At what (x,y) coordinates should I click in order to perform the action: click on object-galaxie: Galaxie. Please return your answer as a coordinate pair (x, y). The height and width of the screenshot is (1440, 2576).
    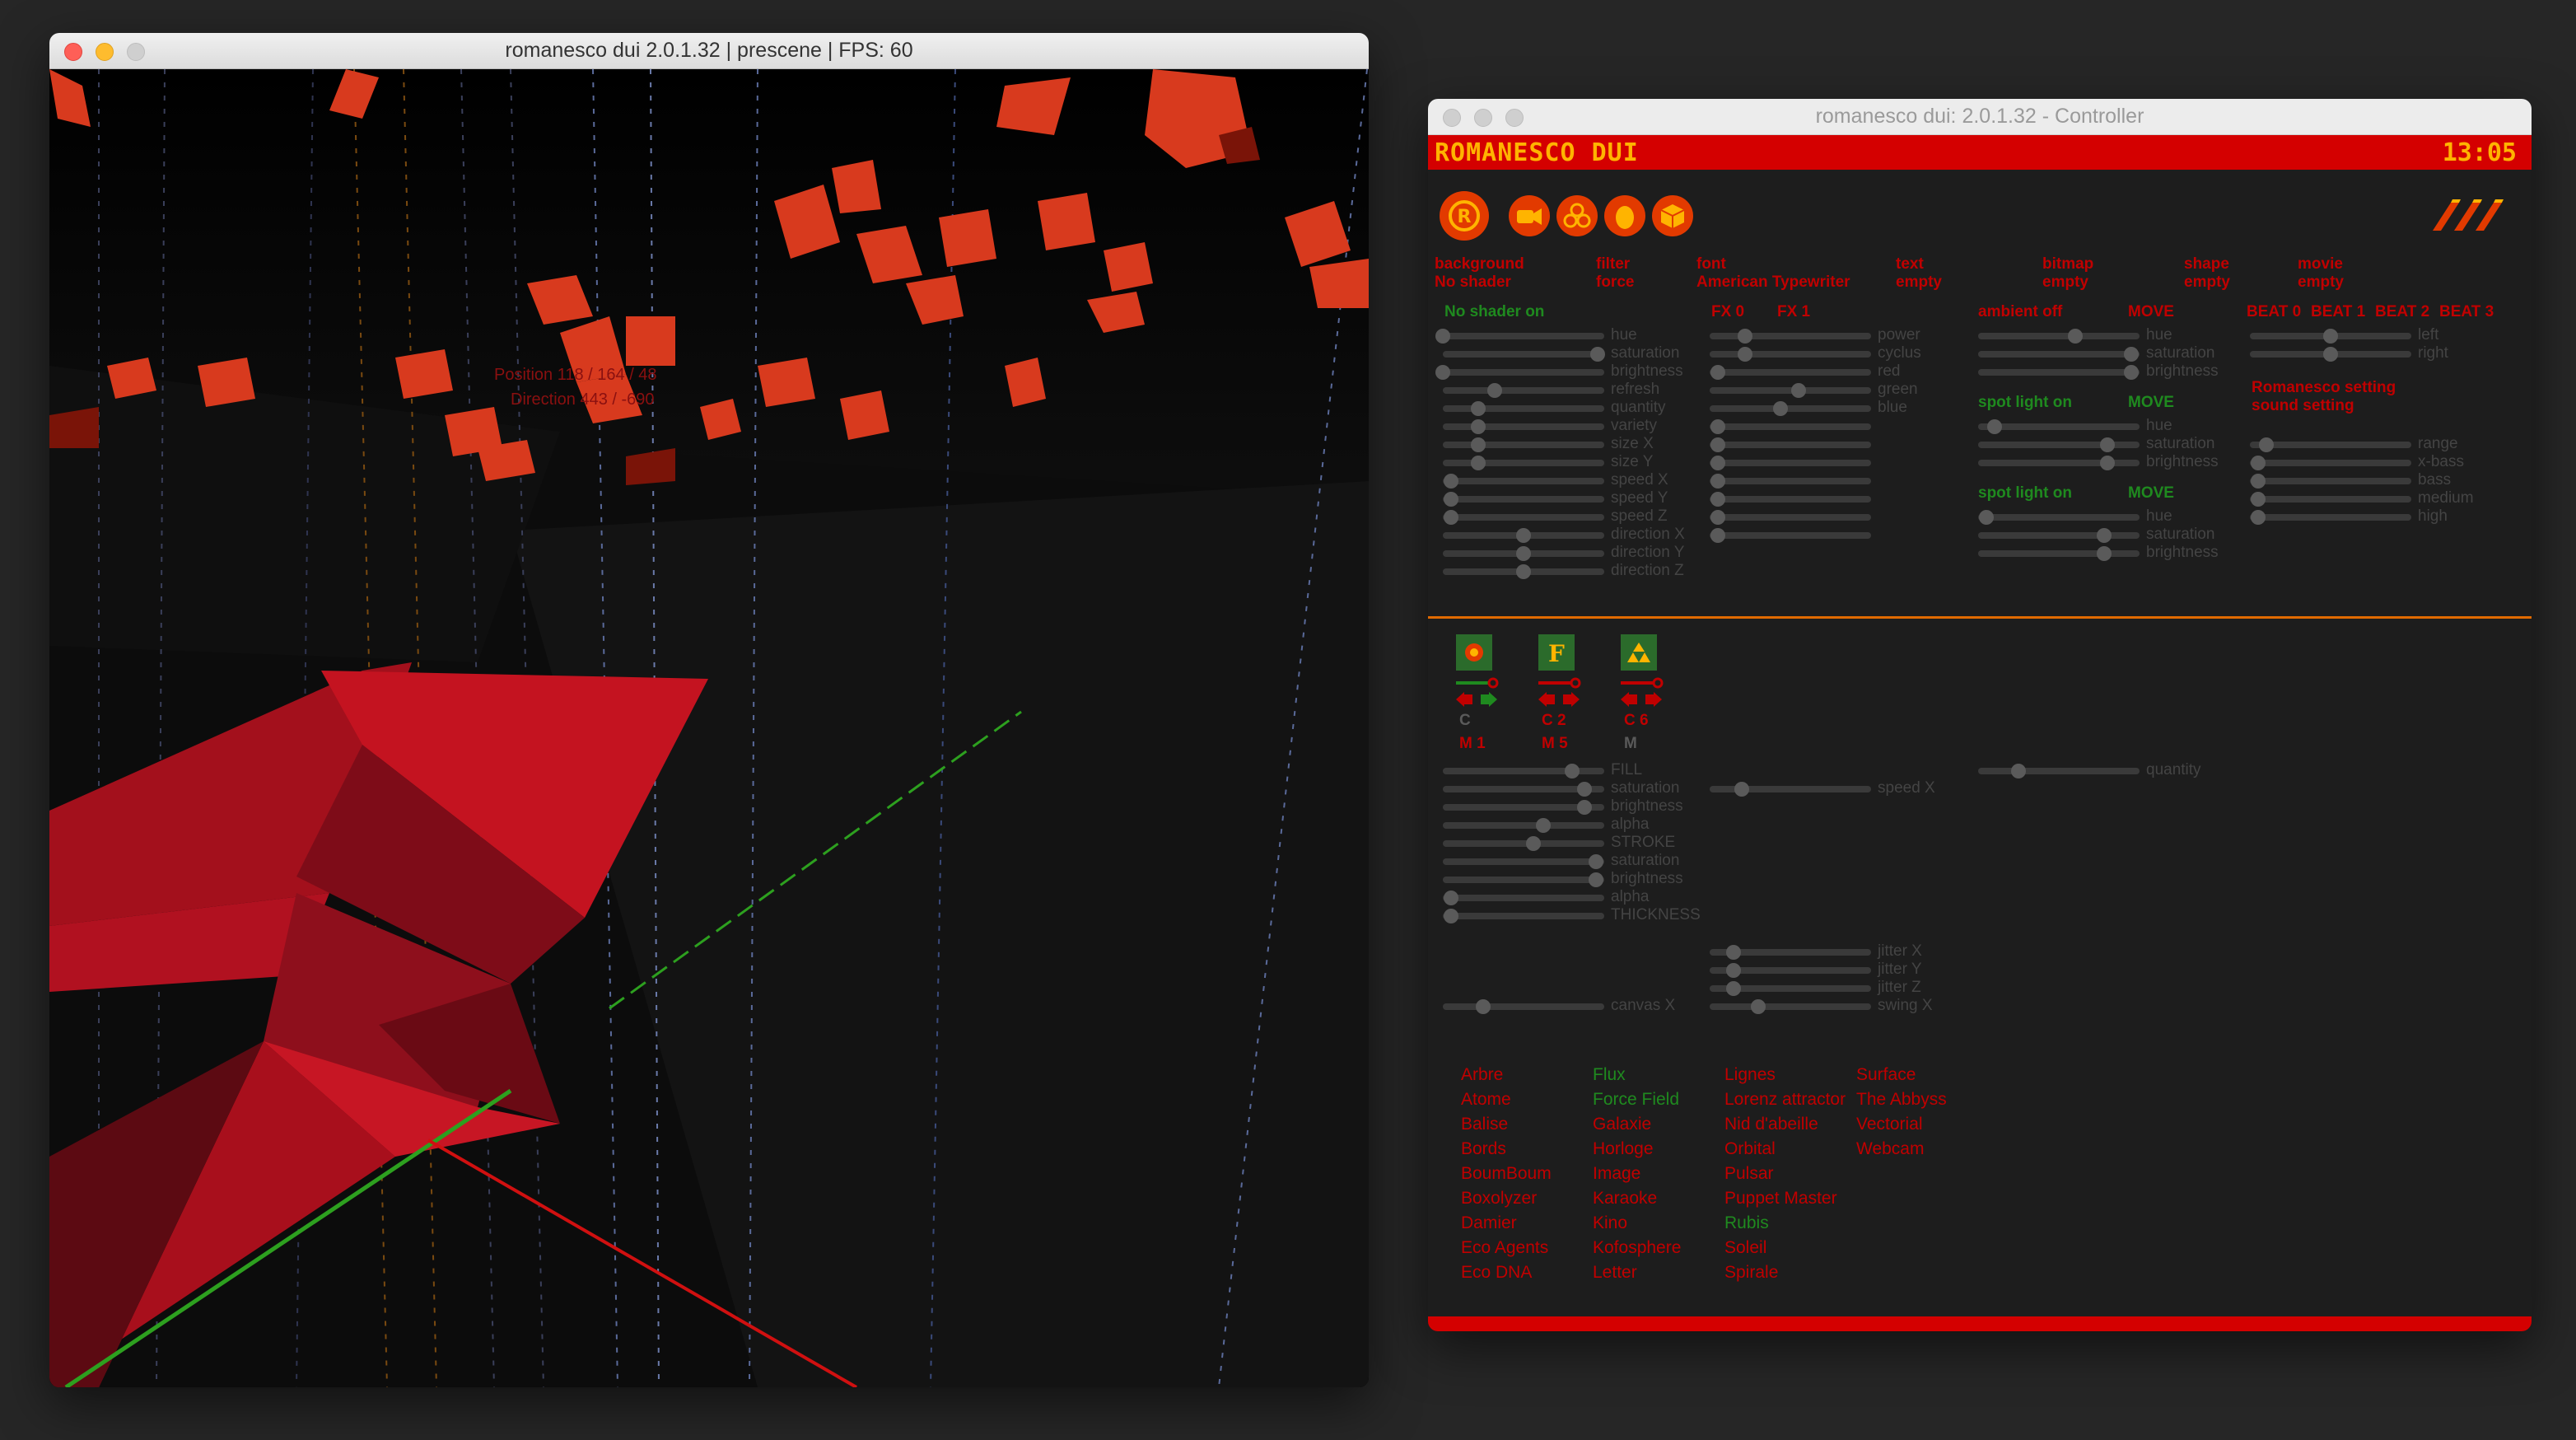
    Looking at the image, I should click on (1622, 1124).